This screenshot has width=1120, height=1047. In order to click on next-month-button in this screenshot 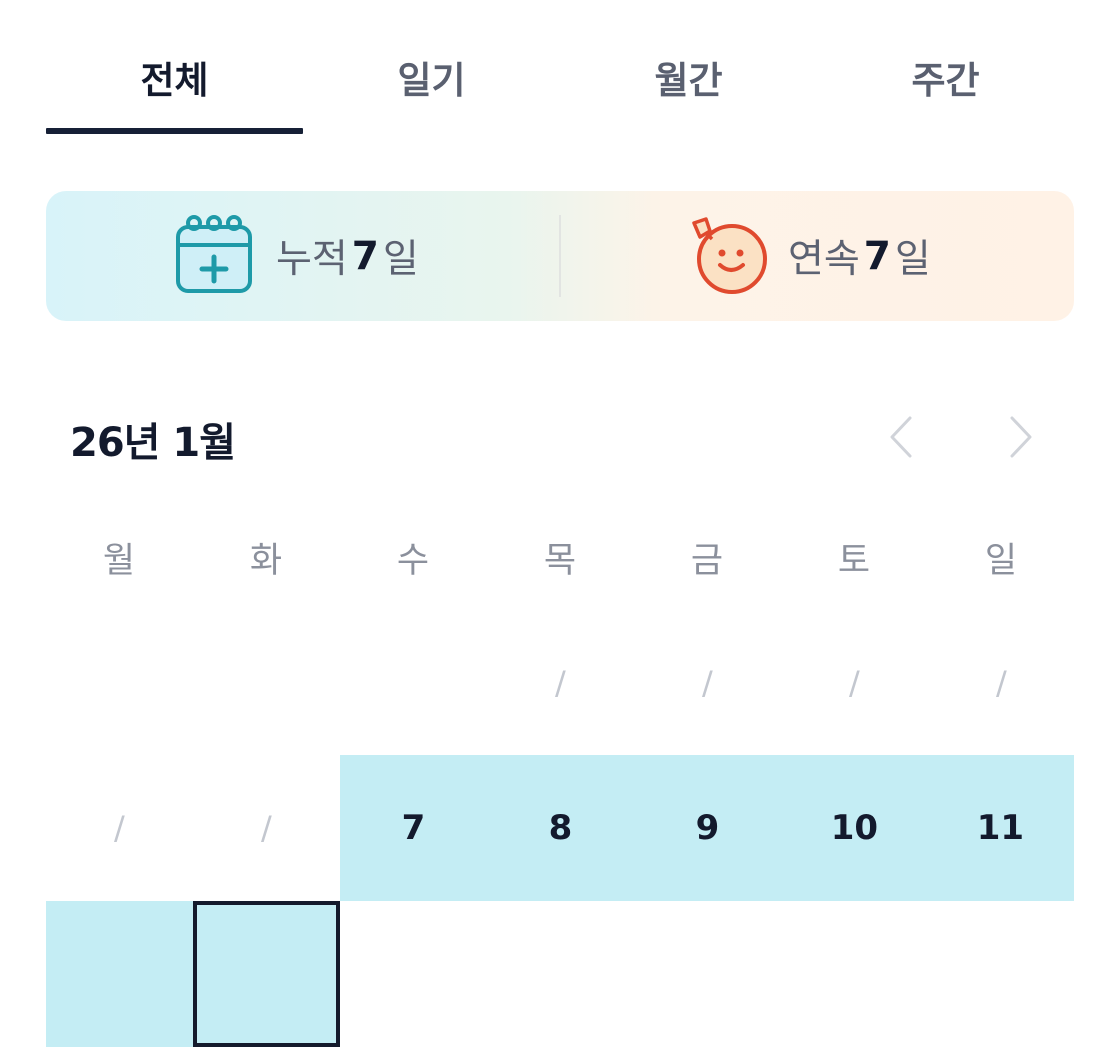, I will do `click(1020, 437)`.